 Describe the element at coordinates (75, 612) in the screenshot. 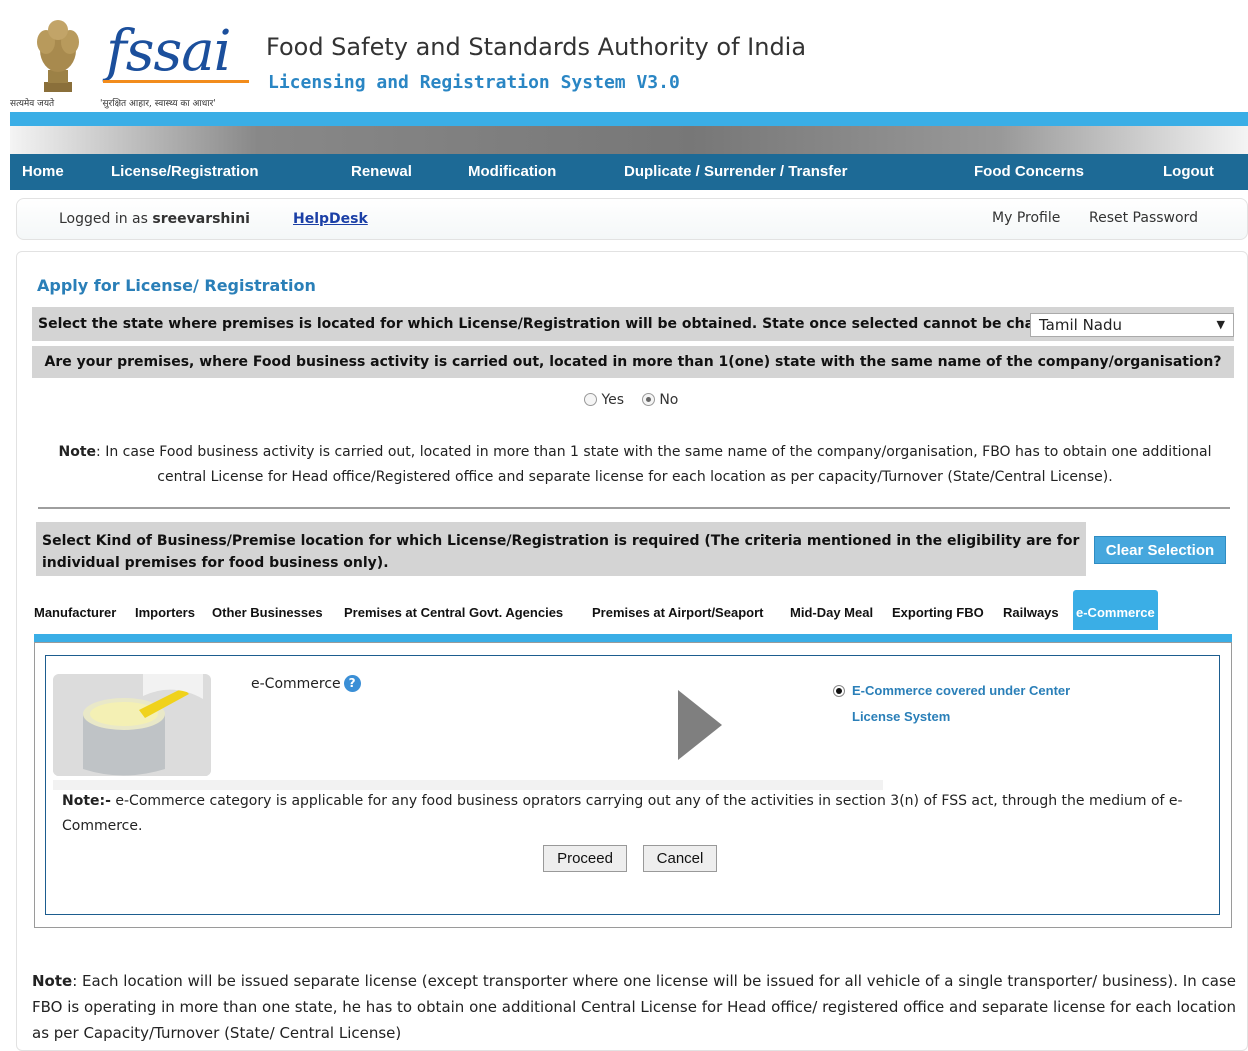

I see `tab-manufacturer: Manufacturer` at that location.